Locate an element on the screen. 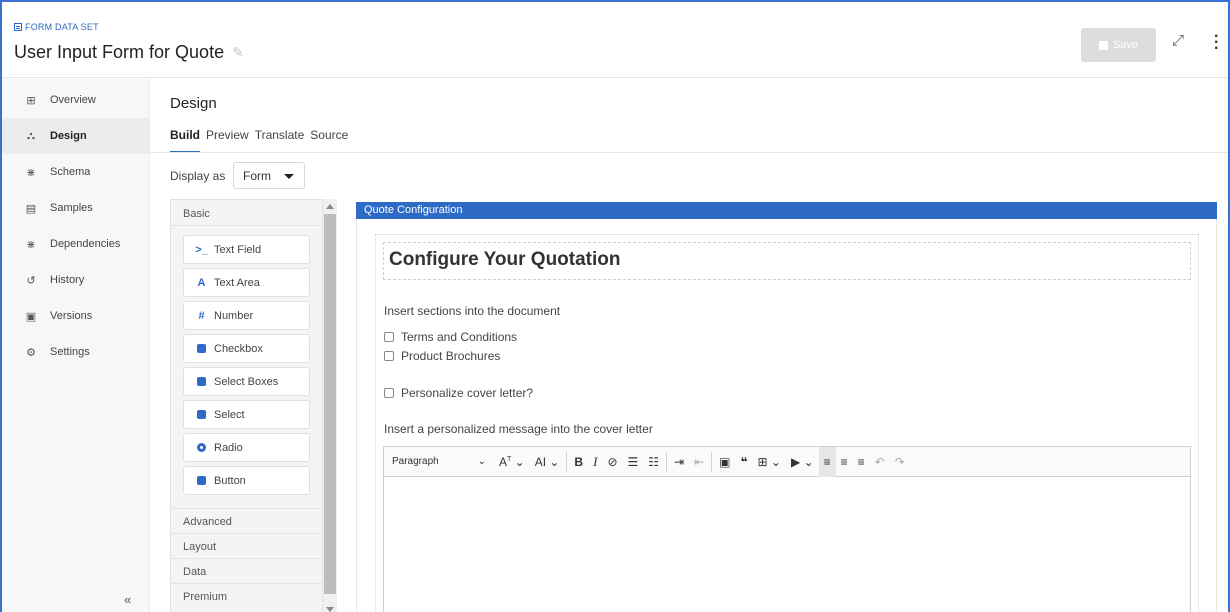 Image resolution: width=1230 pixels, height=612 pixels. save-button-label: Save is located at coordinates (1125, 45).